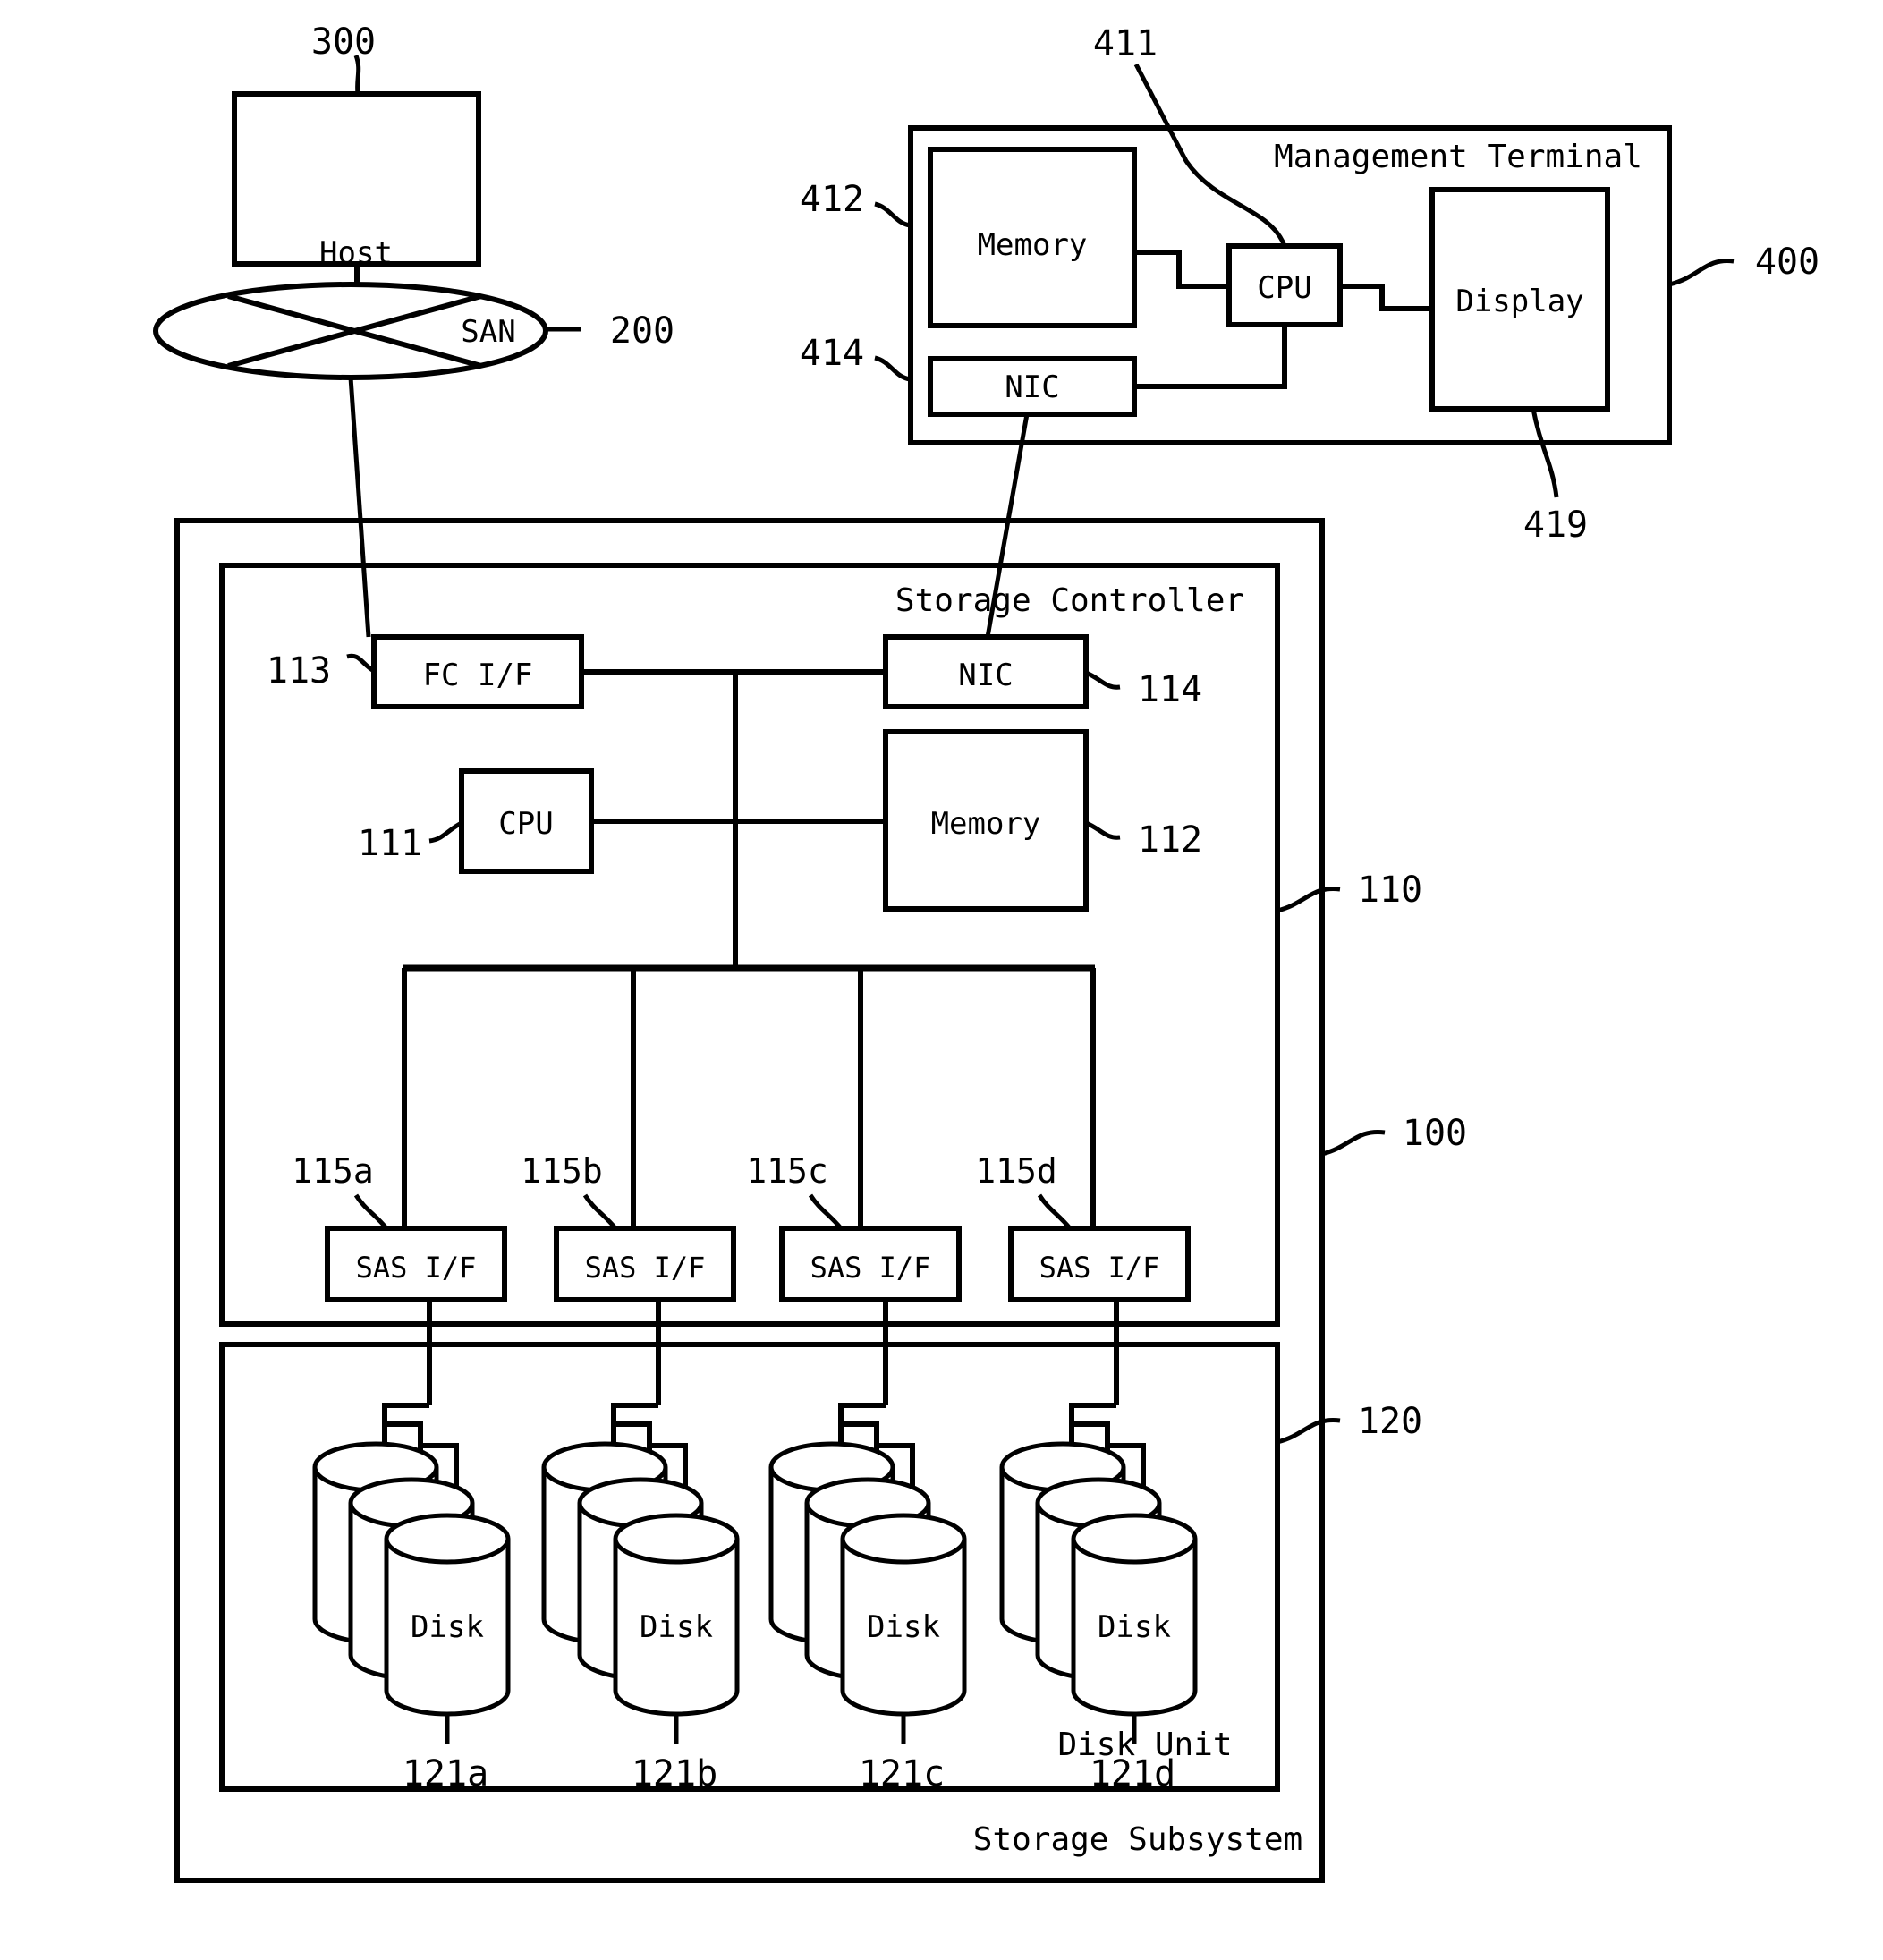  Describe the element at coordinates (1069, 600) in the screenshot. I see `storage-controller-title: Storage Controller` at that location.